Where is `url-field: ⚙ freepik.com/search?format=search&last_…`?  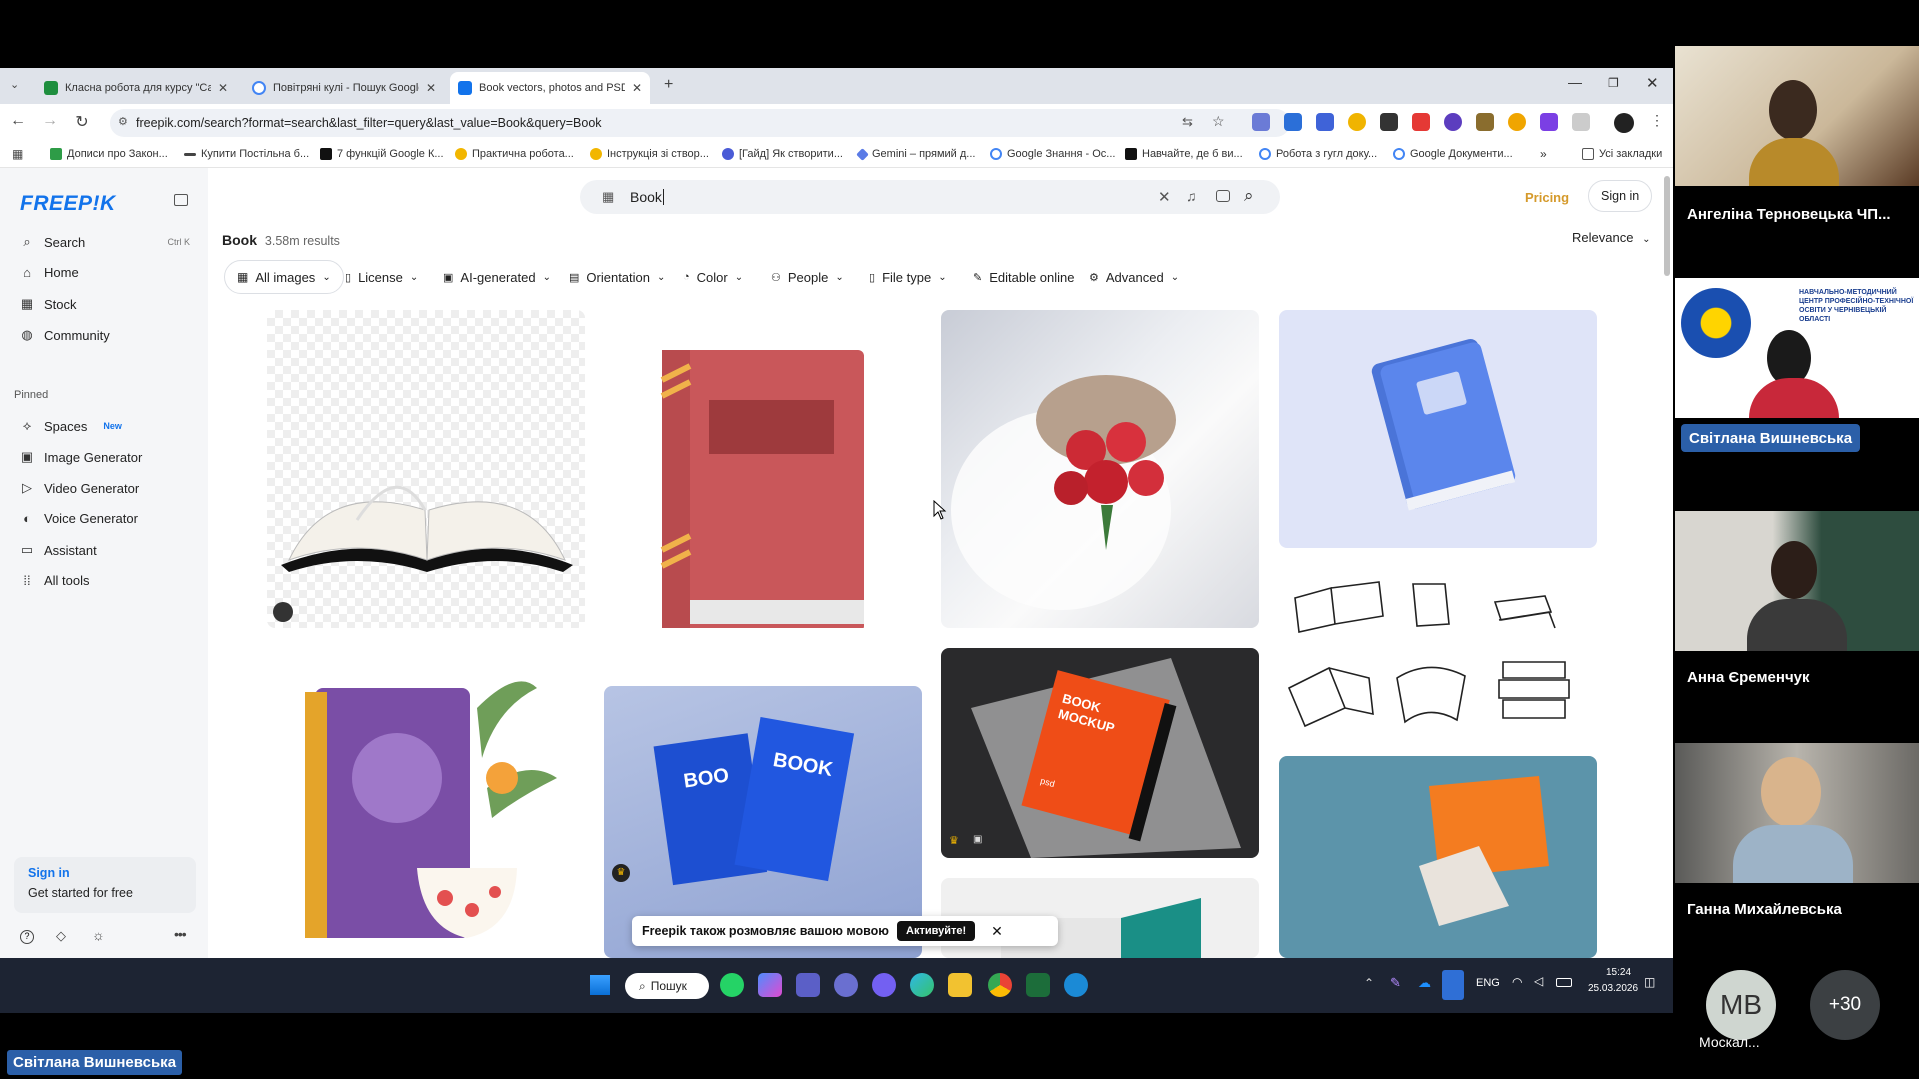 url-field: ⚙ freepik.com/search?format=search&last_… is located at coordinates (700, 123).